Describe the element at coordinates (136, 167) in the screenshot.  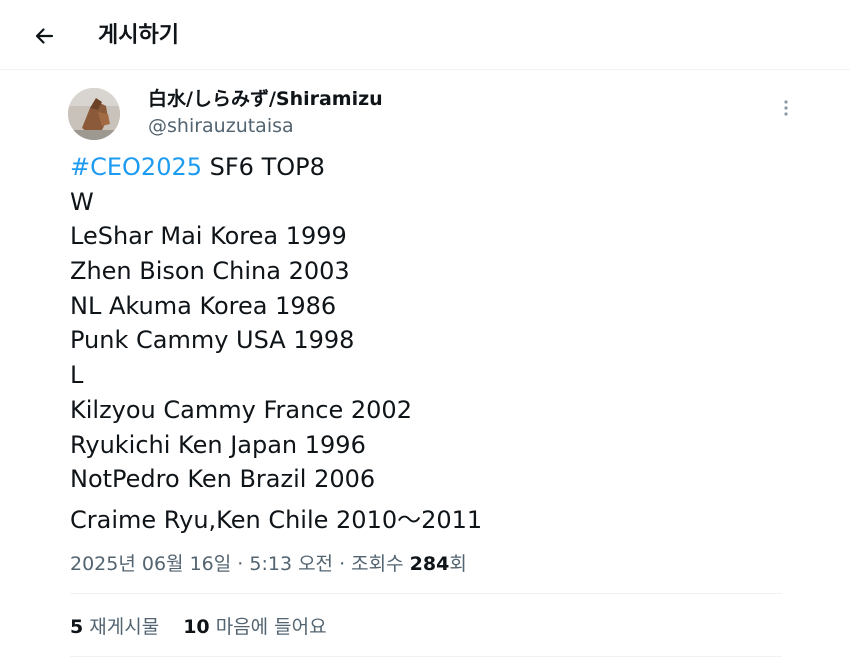
I see `hashtag-link: #CEO2025` at that location.